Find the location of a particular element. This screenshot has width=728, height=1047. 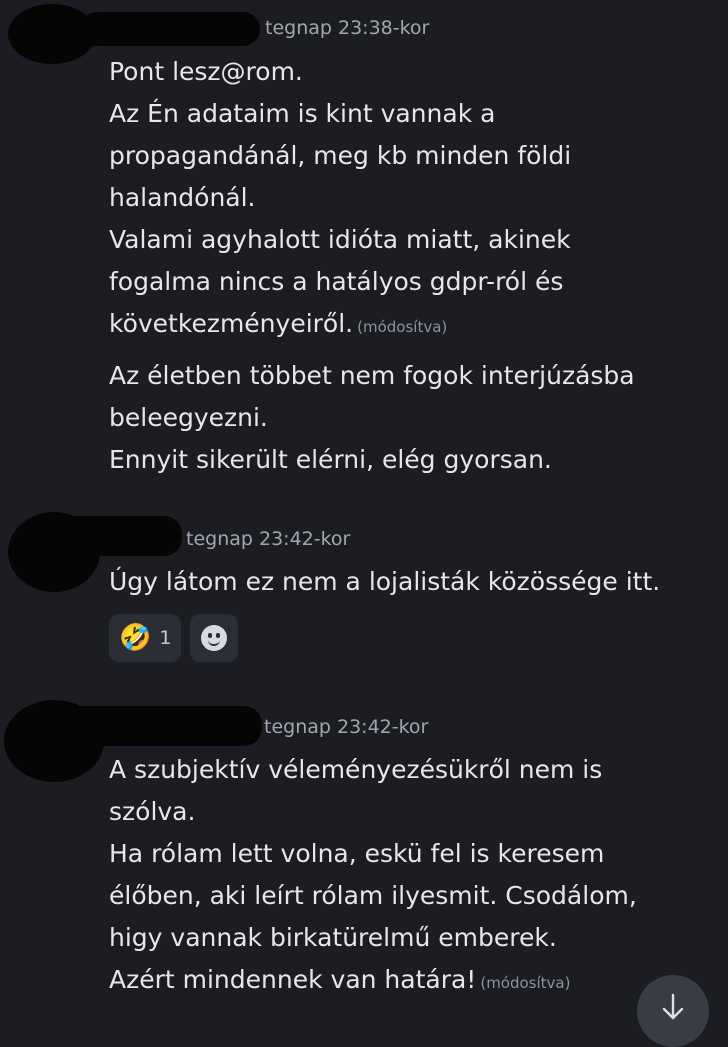

message-line-text: következményeiről. is located at coordinates (231, 323).